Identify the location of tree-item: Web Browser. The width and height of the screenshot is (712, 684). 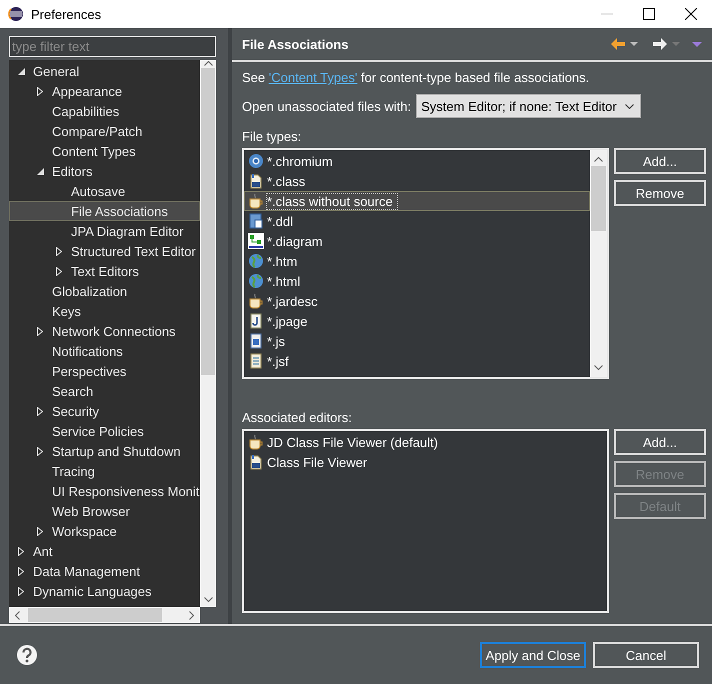
(91, 511).